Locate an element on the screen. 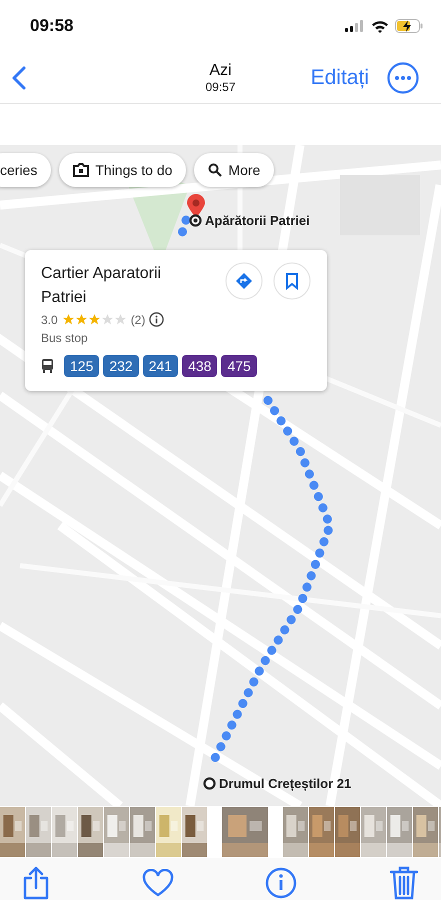 The image size is (441, 900). share-button is located at coordinates (36, 883).